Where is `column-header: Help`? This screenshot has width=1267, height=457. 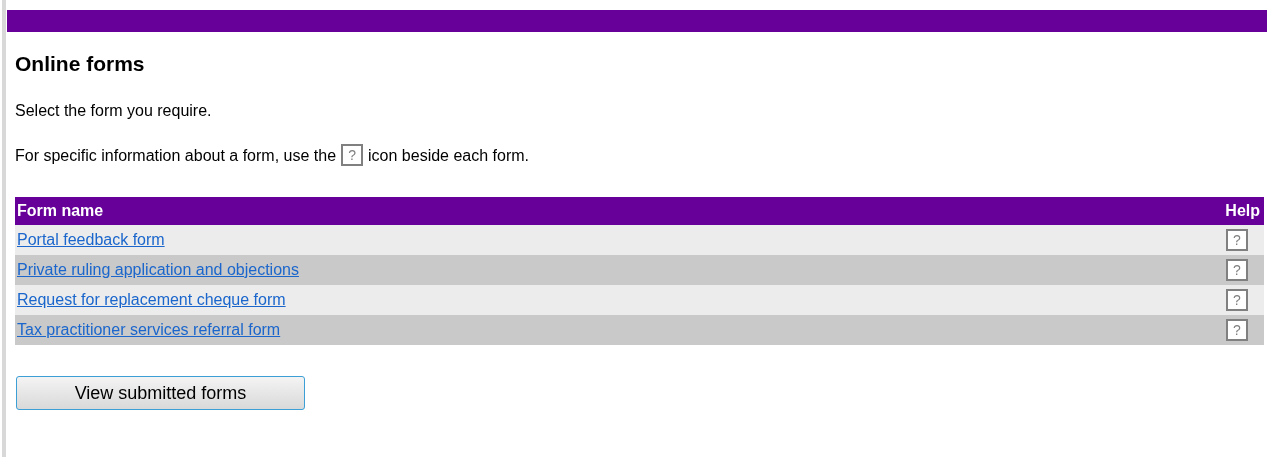 column-header: Help is located at coordinates (1182, 211).